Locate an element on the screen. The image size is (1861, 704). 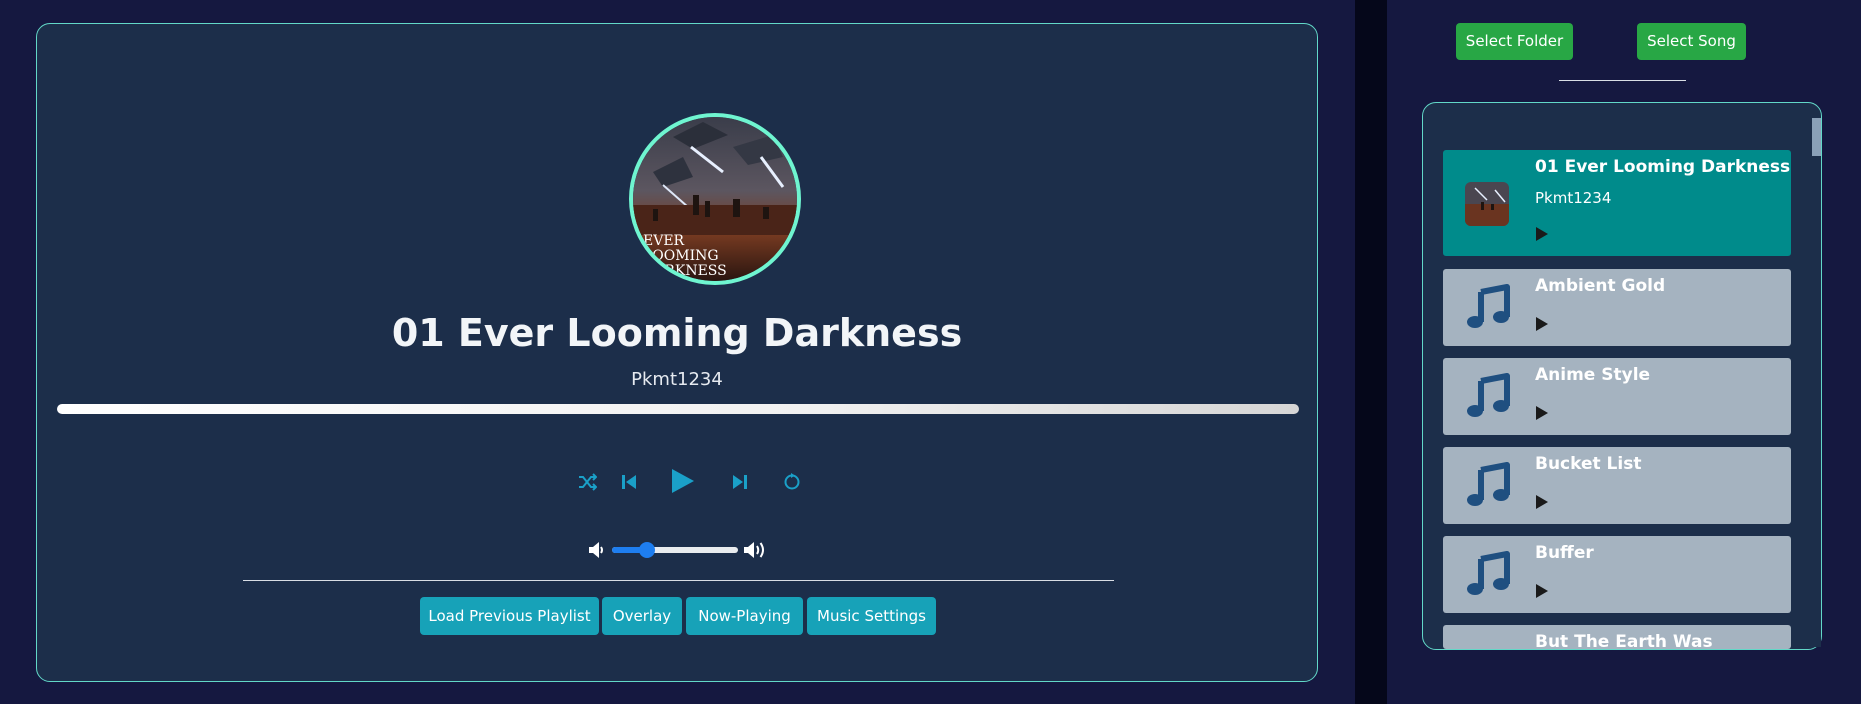
track-name: Ambient Gold is located at coordinates (1600, 286).